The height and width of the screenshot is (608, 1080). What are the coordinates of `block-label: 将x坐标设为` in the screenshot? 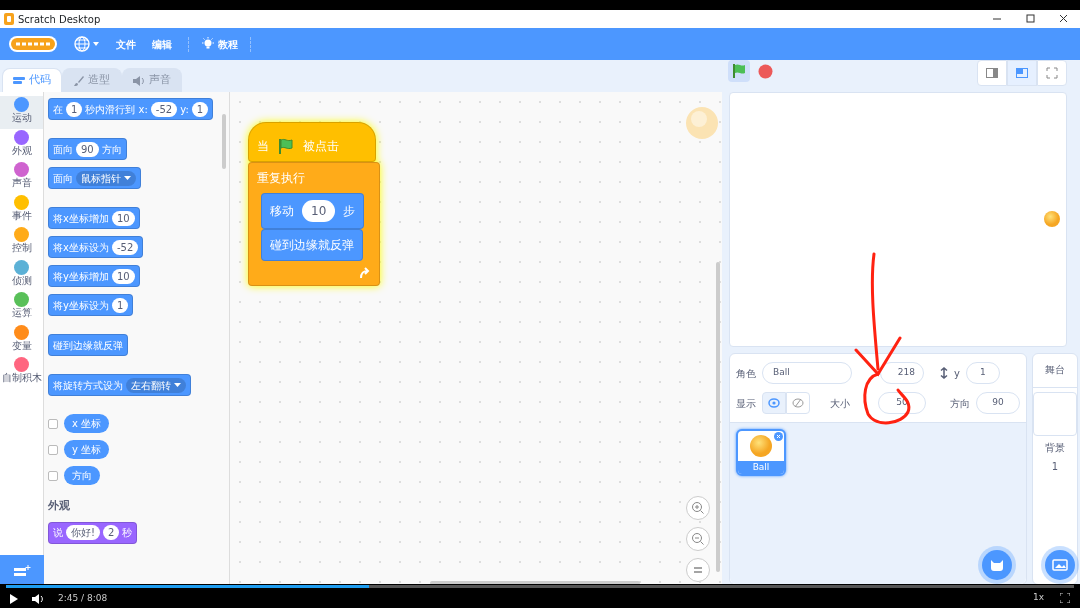 It's located at (81, 247).